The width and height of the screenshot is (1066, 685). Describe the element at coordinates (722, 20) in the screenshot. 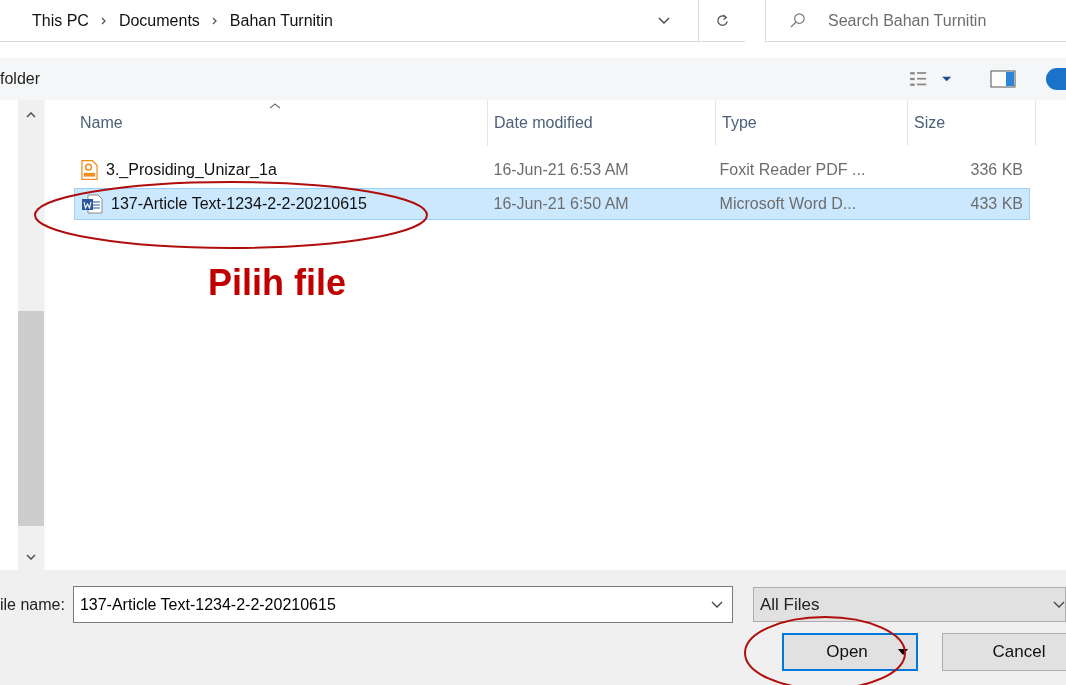

I see `refresh-icon` at that location.